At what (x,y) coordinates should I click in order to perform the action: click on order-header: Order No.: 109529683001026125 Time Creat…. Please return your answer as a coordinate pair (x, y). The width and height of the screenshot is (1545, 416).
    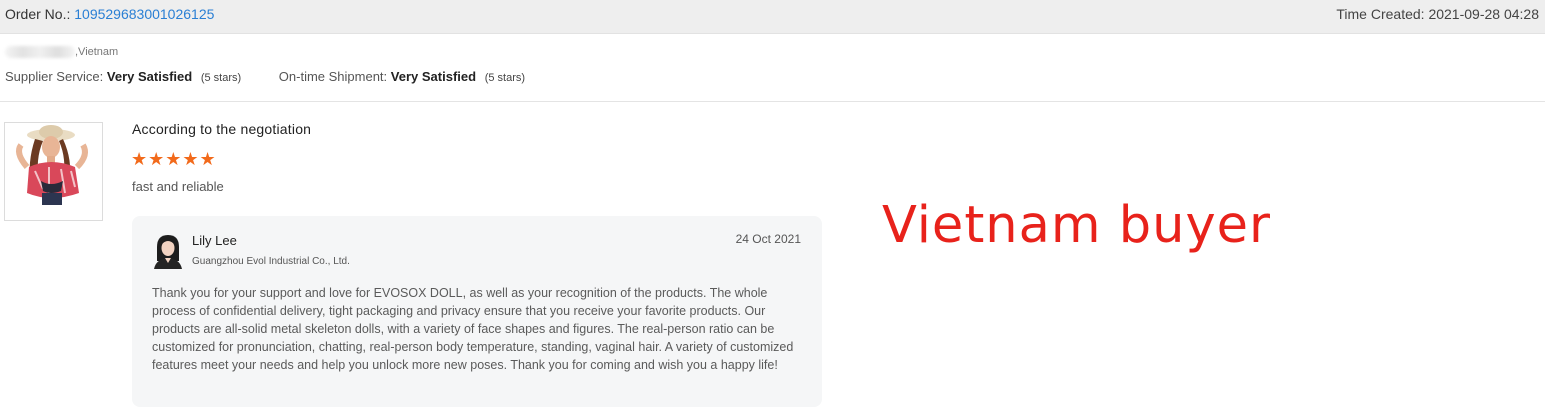
    Looking at the image, I should click on (772, 17).